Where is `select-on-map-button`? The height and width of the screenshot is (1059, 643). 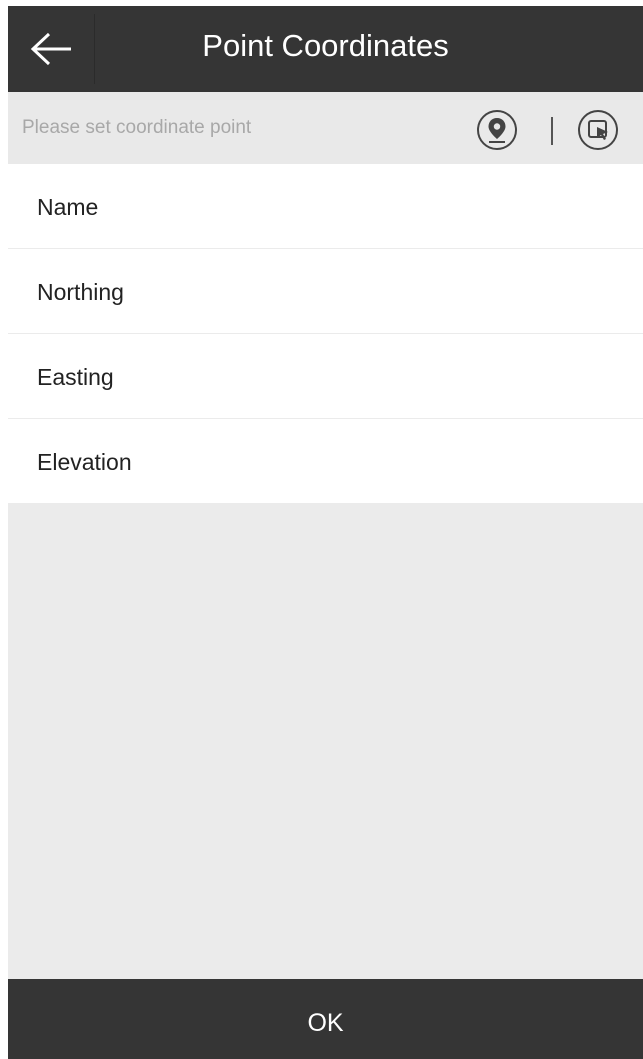
select-on-map-button is located at coordinates (598, 130).